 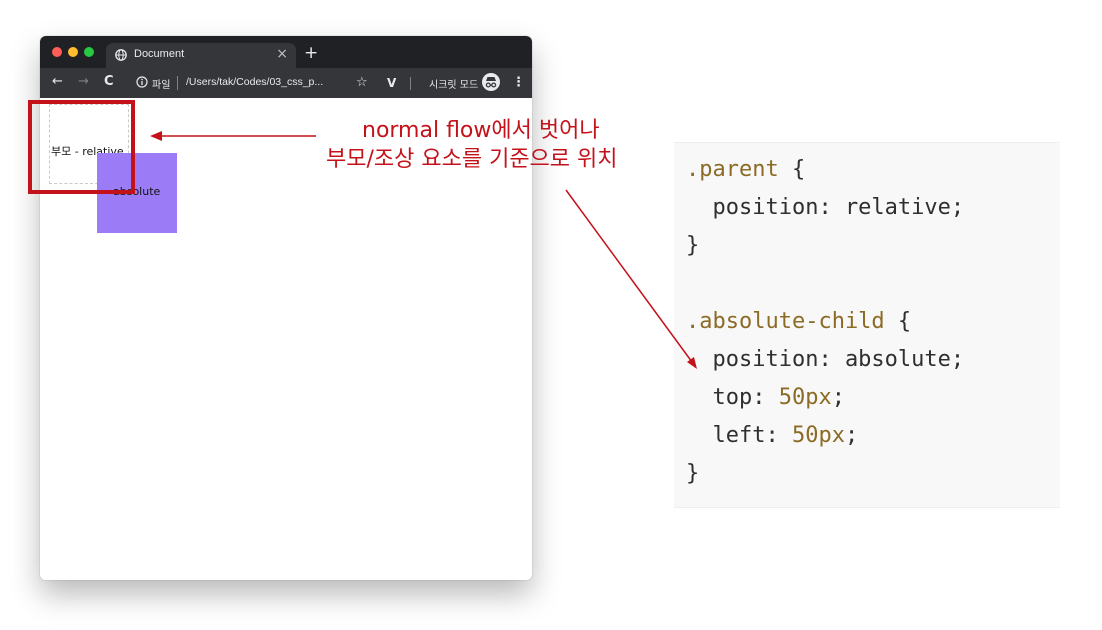 I want to click on zoom-window-button, so click(x=89, y=52).